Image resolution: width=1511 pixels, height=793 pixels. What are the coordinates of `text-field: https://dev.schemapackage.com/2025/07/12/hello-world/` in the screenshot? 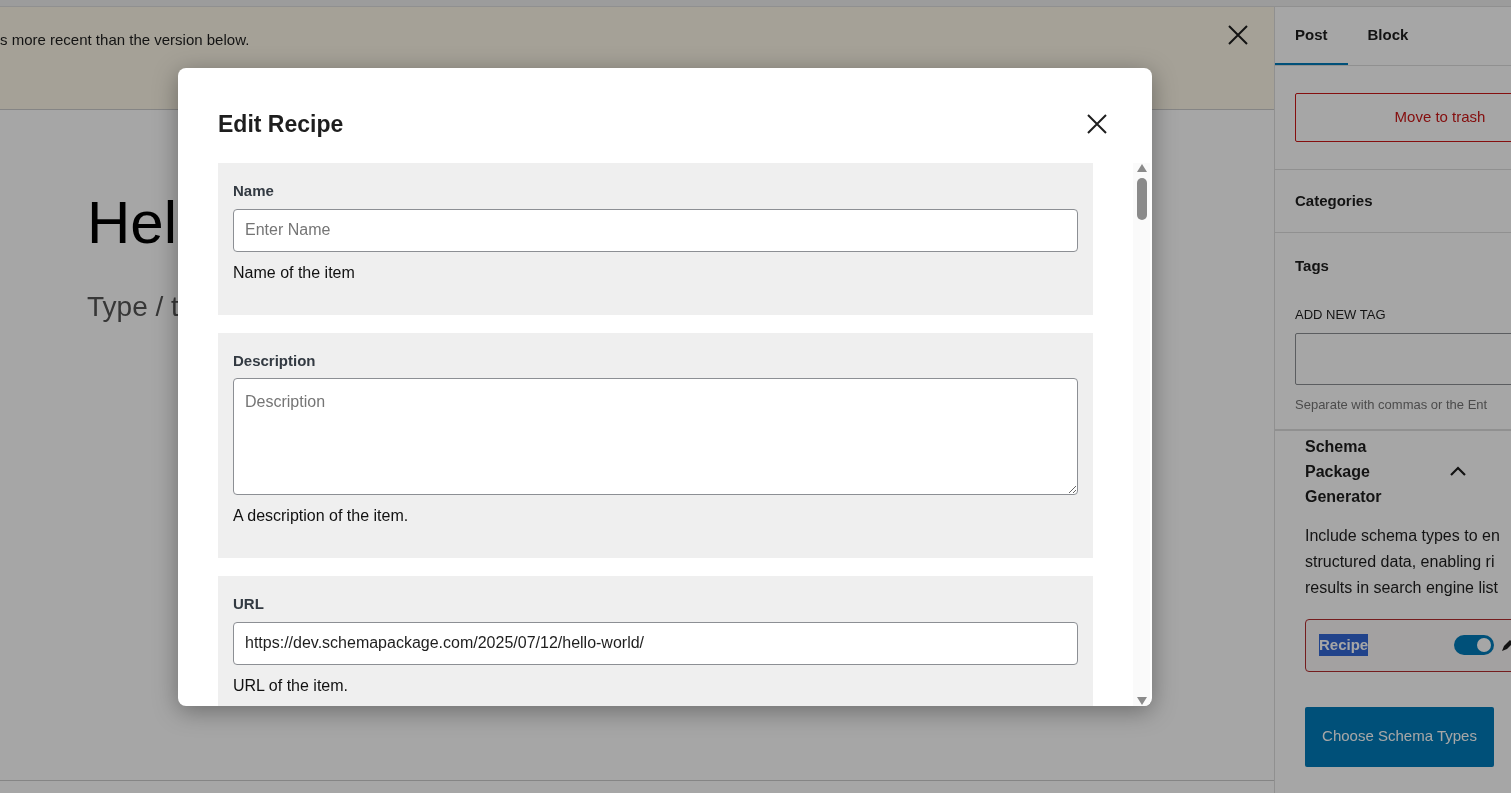 It's located at (655, 643).